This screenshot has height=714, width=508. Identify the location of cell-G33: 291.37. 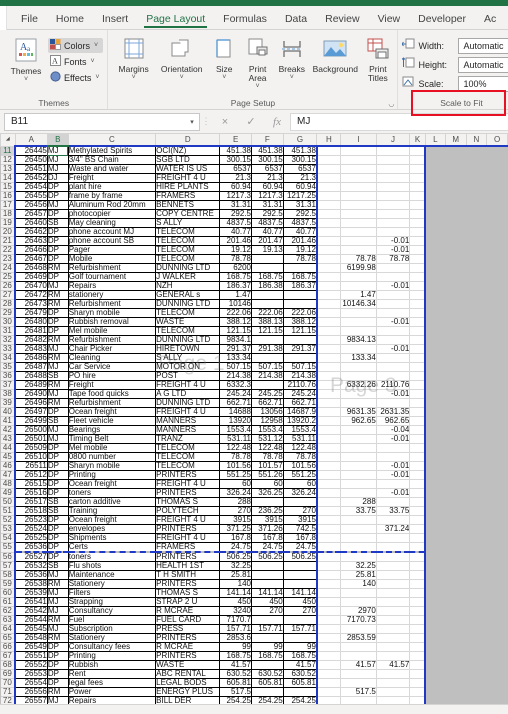
(300, 349).